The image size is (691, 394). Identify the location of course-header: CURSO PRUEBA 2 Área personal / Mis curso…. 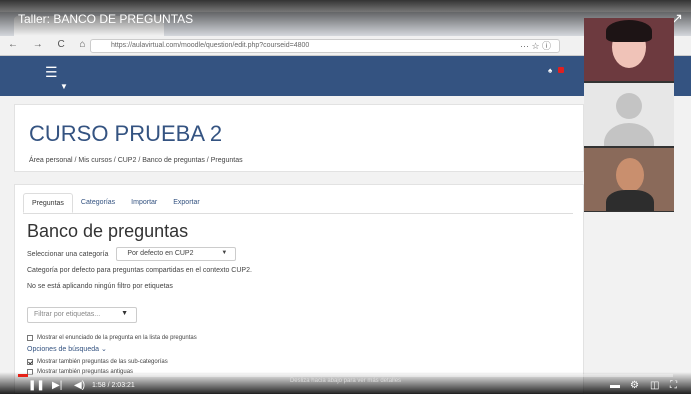
(299, 138).